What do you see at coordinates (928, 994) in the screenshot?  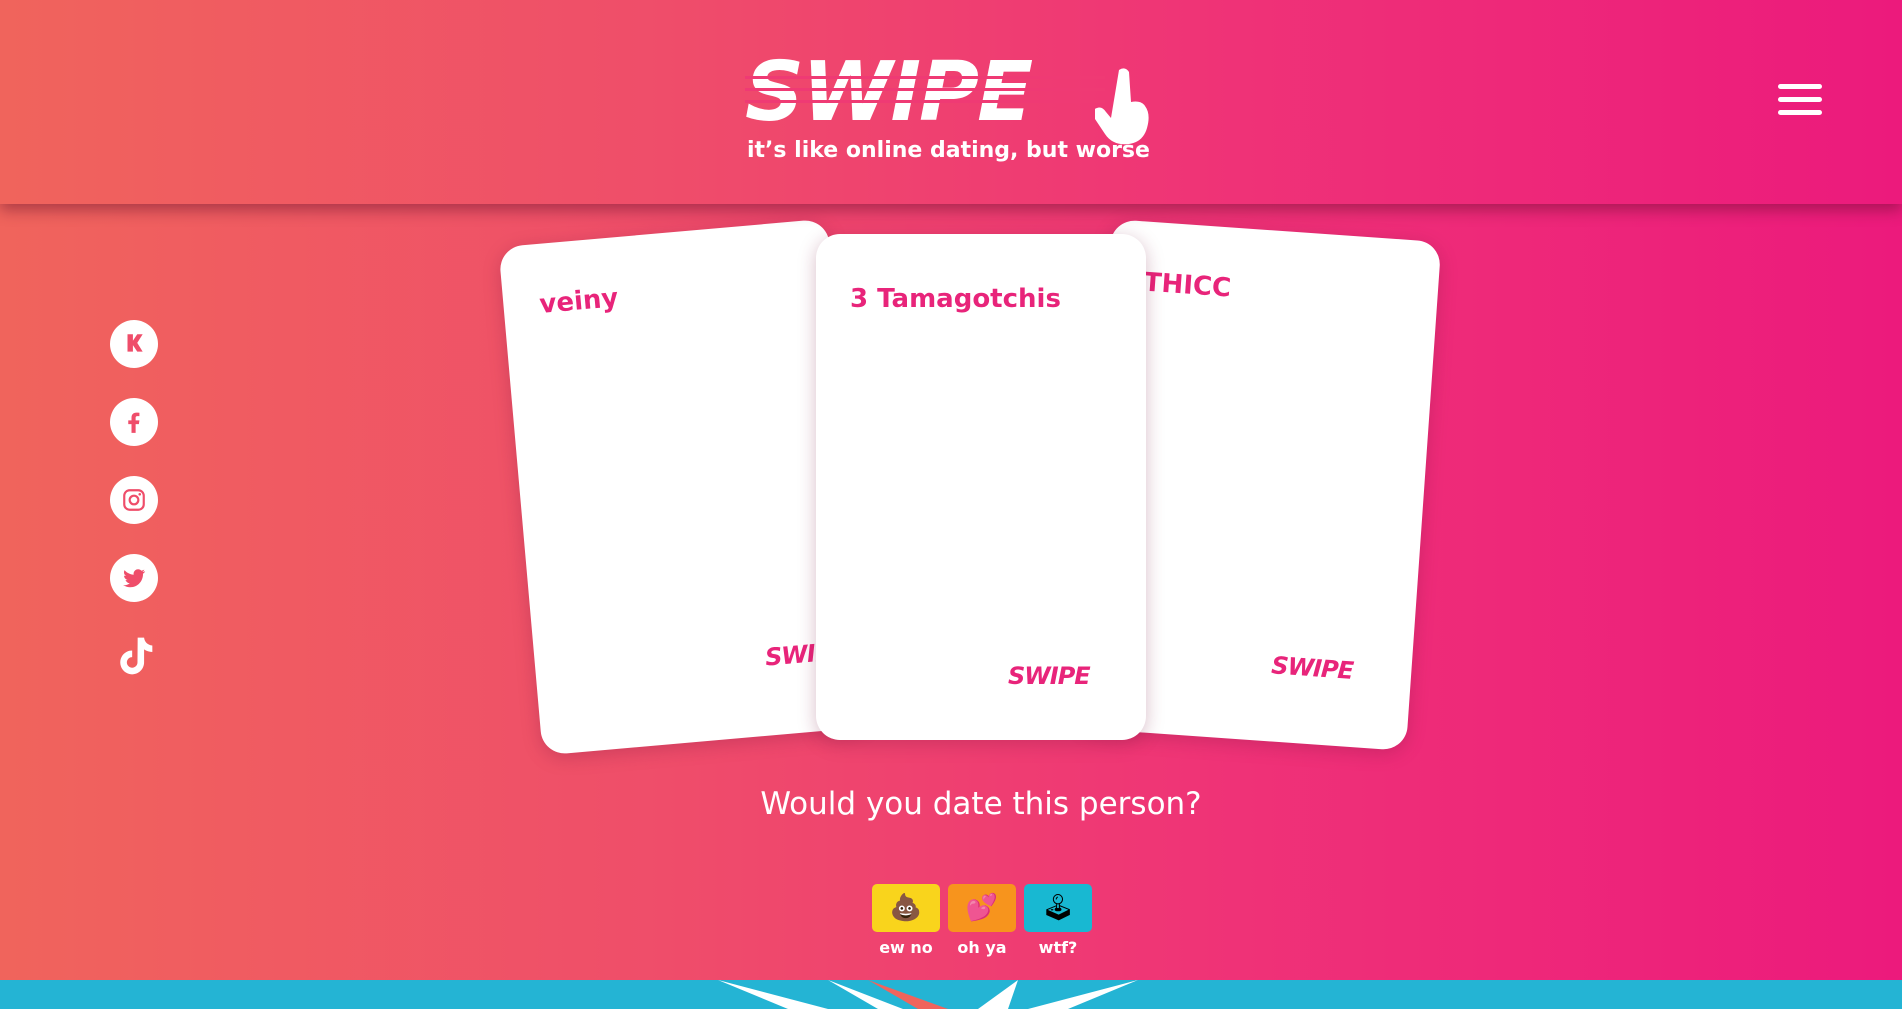 I see `footer-sunburst-art` at bounding box center [928, 994].